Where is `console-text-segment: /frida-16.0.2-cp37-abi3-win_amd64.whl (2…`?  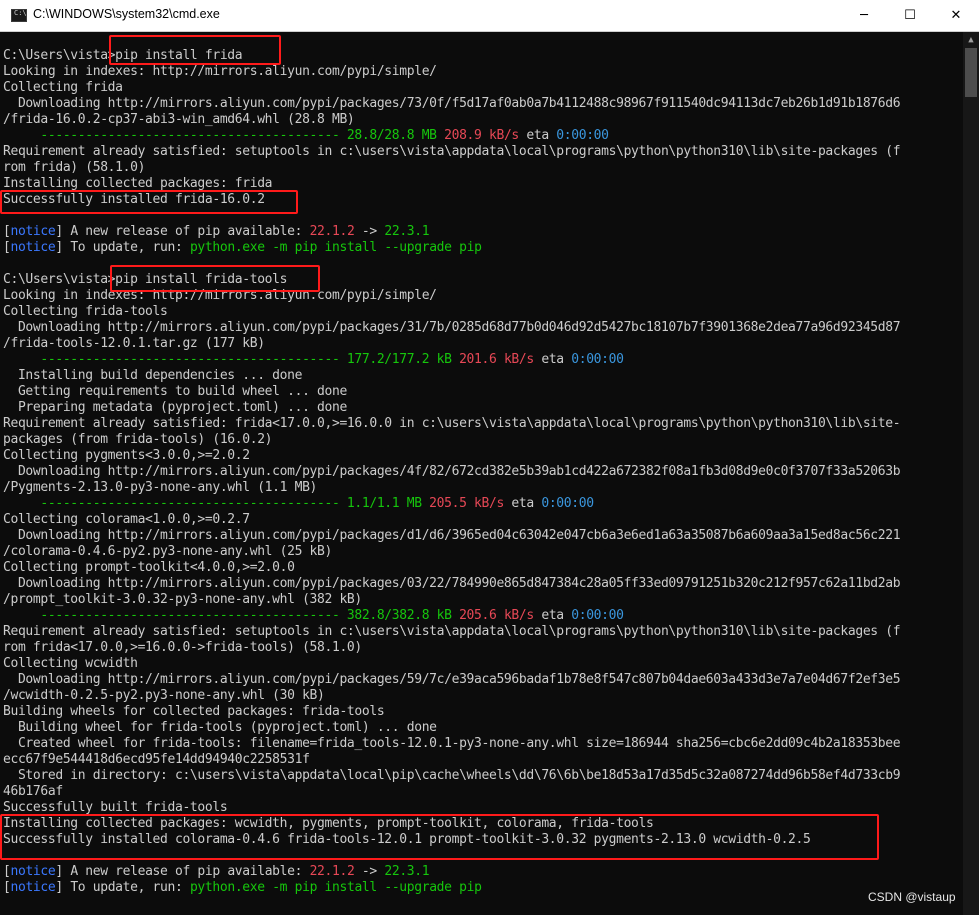 console-text-segment: /frida-16.0.2-cp37-abi3-win_amd64.whl (2… is located at coordinates (179, 119).